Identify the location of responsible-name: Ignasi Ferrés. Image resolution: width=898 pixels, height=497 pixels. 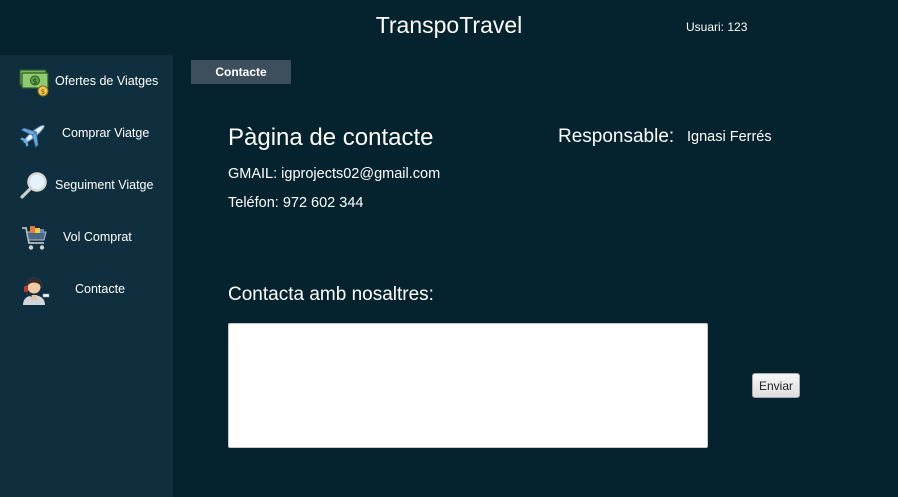
(729, 137).